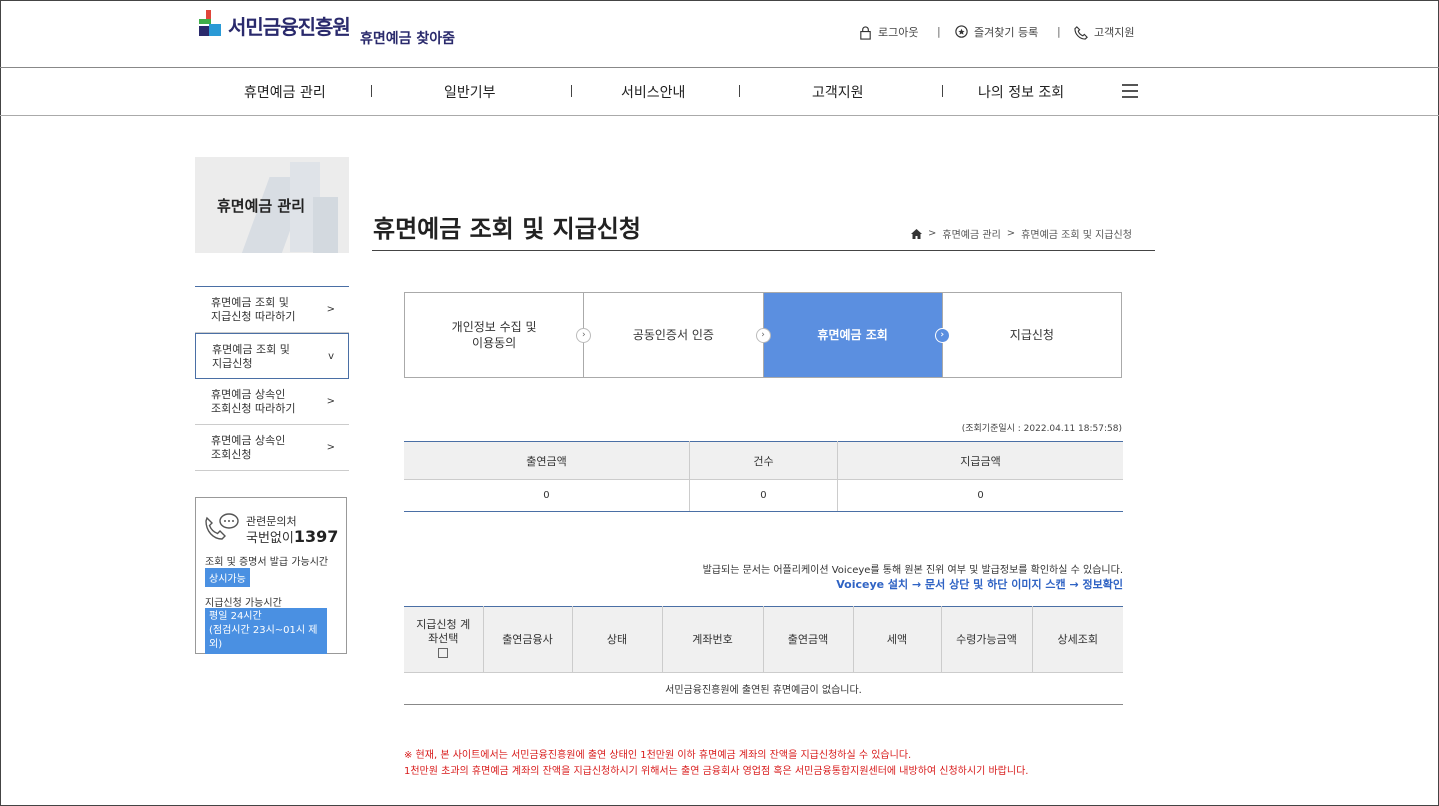 This screenshot has width=1439, height=806. Describe the element at coordinates (1006, 32) in the screenshot. I see `favorite-label: 즐겨찾기 등록` at that location.